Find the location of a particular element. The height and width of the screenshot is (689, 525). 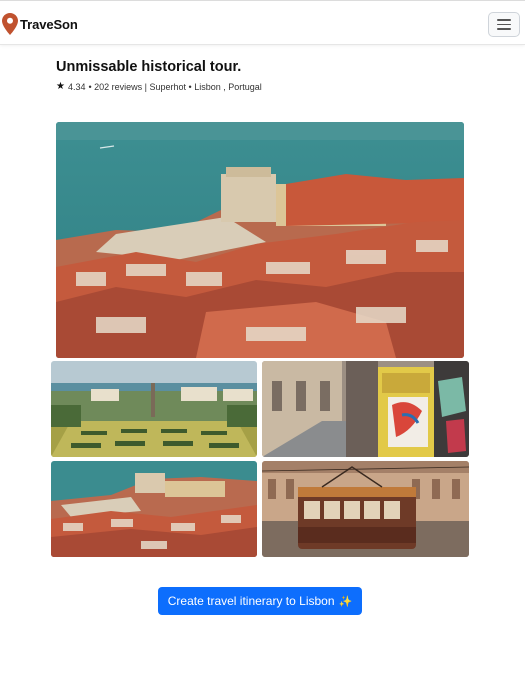

map-pin-icon is located at coordinates (10, 24).